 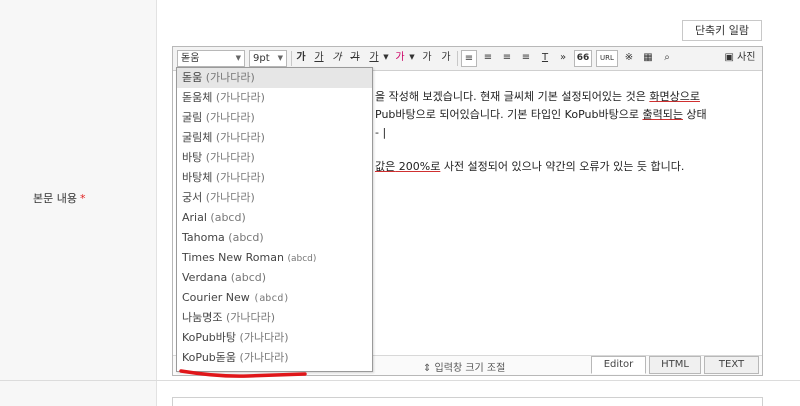 I want to click on content-field-label: 본문 내용 *, so click(x=59, y=198).